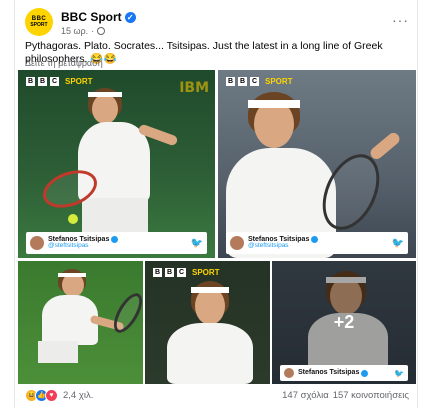 The image size is (432, 408). What do you see at coordinates (371, 395) in the screenshot?
I see `shares-count: 157 κοινοποιήσεις` at bounding box center [371, 395].